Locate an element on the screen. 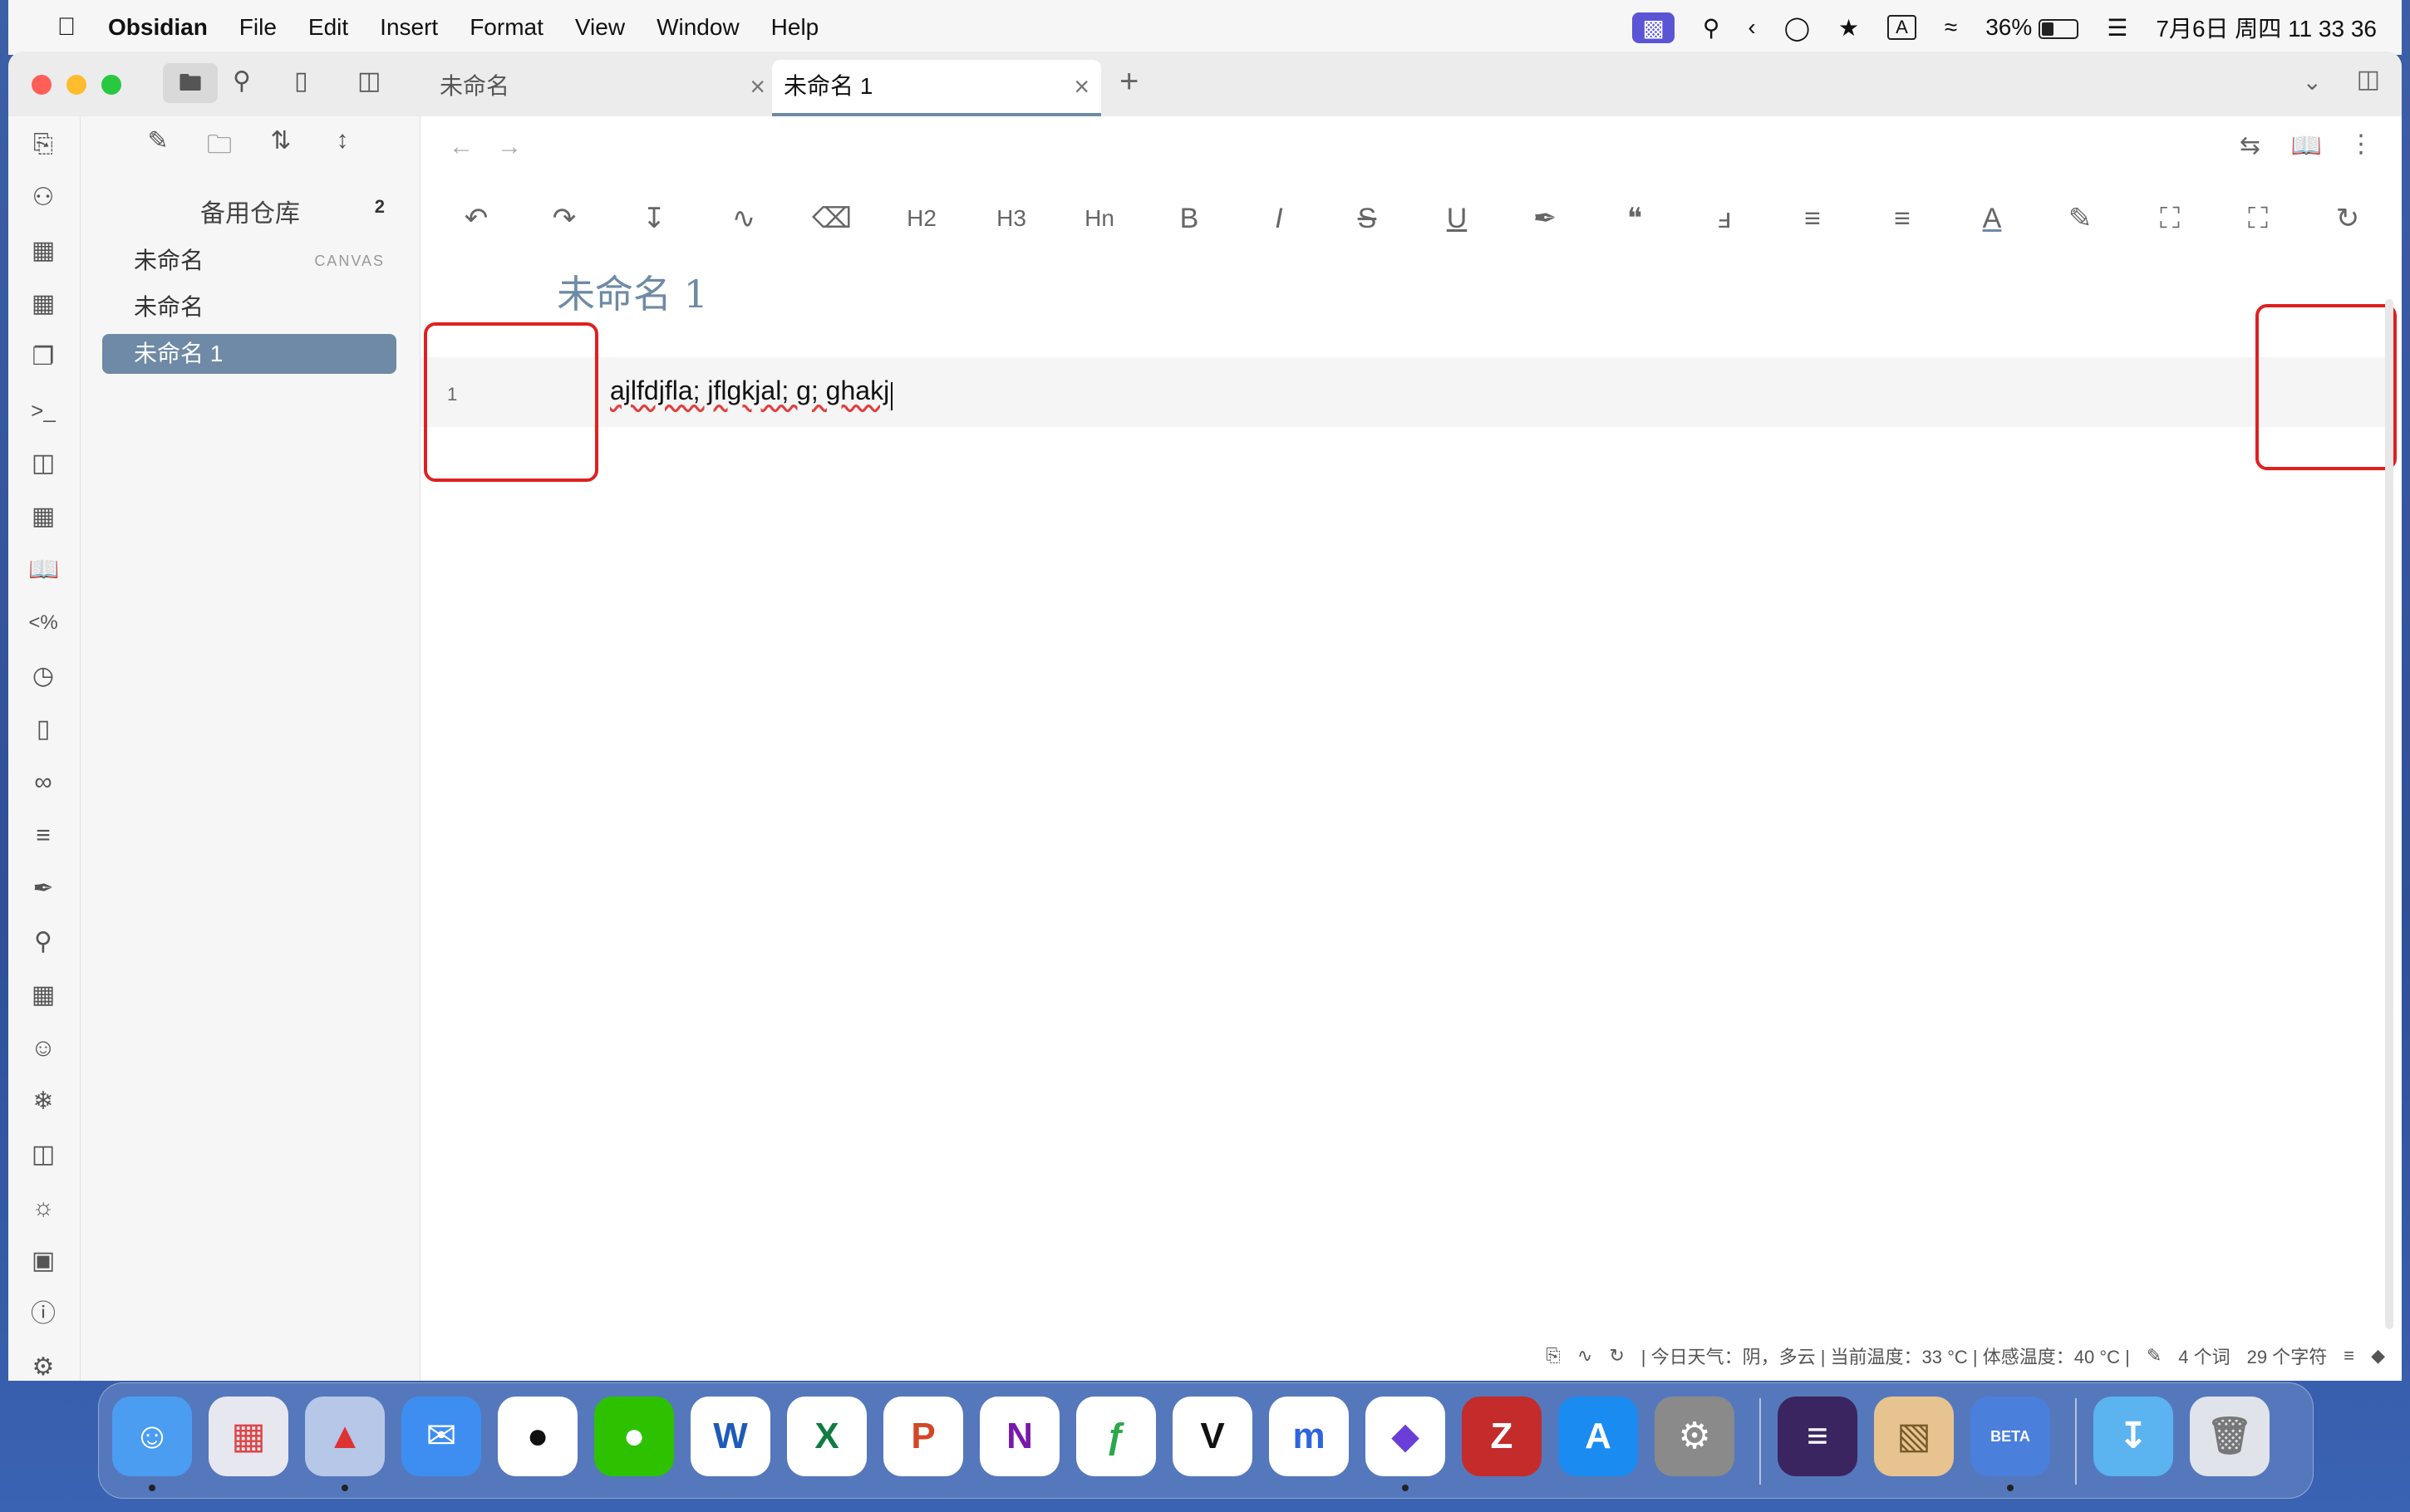 The height and width of the screenshot is (1512, 2410). spreadsheet-icon: ▦ is located at coordinates (43, 995).